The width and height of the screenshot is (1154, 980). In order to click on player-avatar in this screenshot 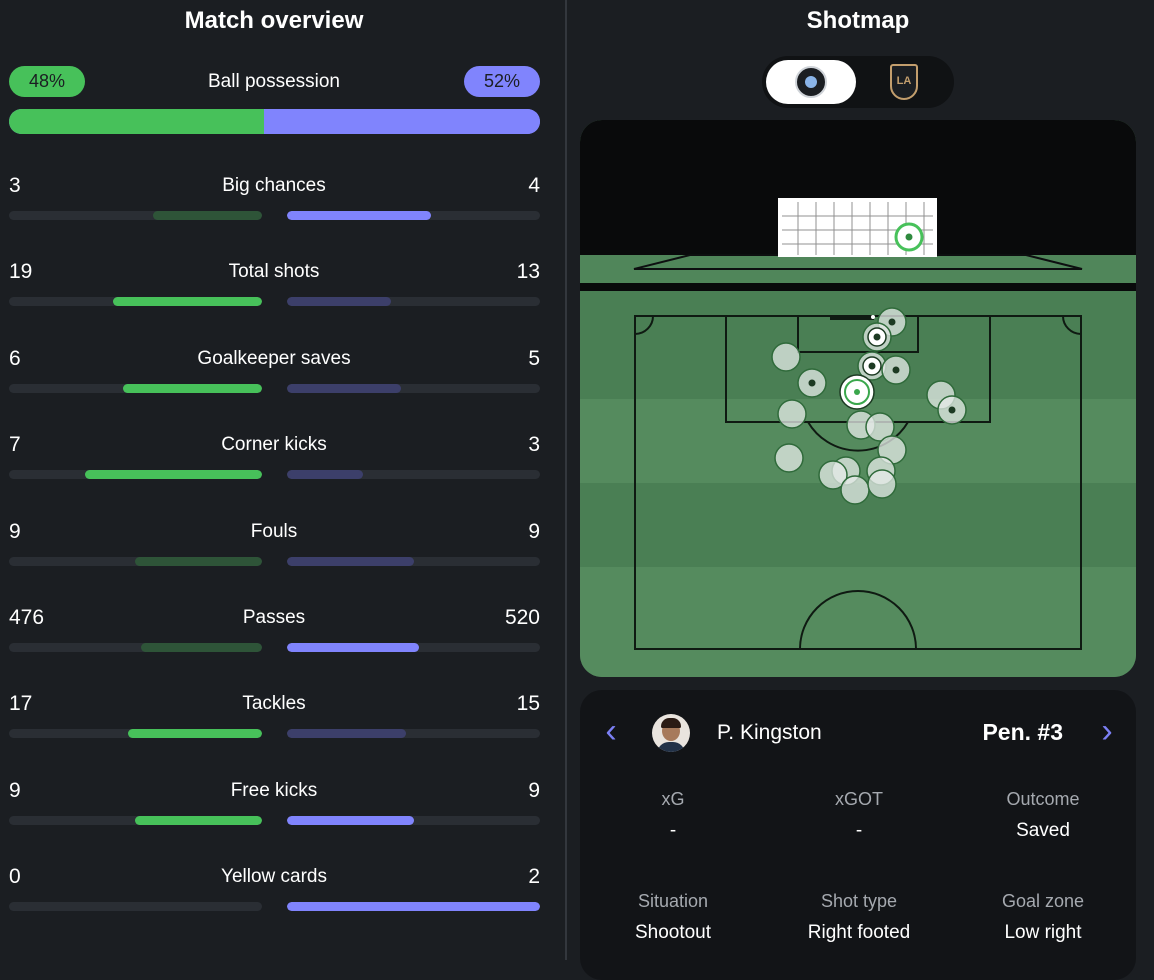, I will do `click(671, 733)`.